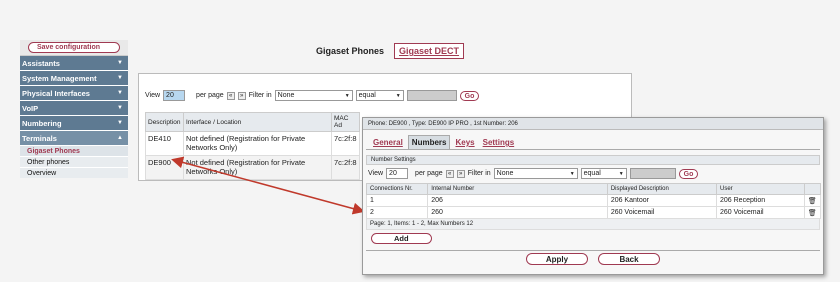 The height and width of the screenshot is (282, 840). I want to click on cell-displayed-description: 260 Voicemail, so click(662, 212).